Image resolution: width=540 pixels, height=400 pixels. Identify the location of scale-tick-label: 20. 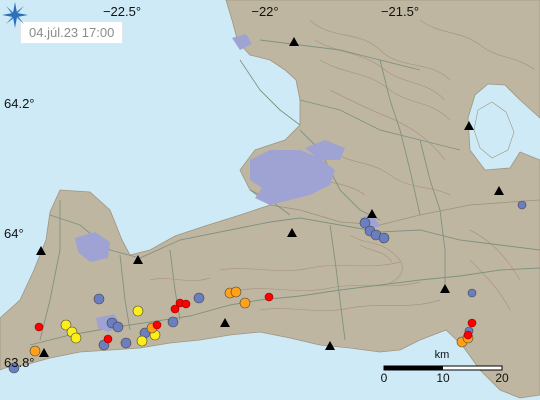
(502, 378).